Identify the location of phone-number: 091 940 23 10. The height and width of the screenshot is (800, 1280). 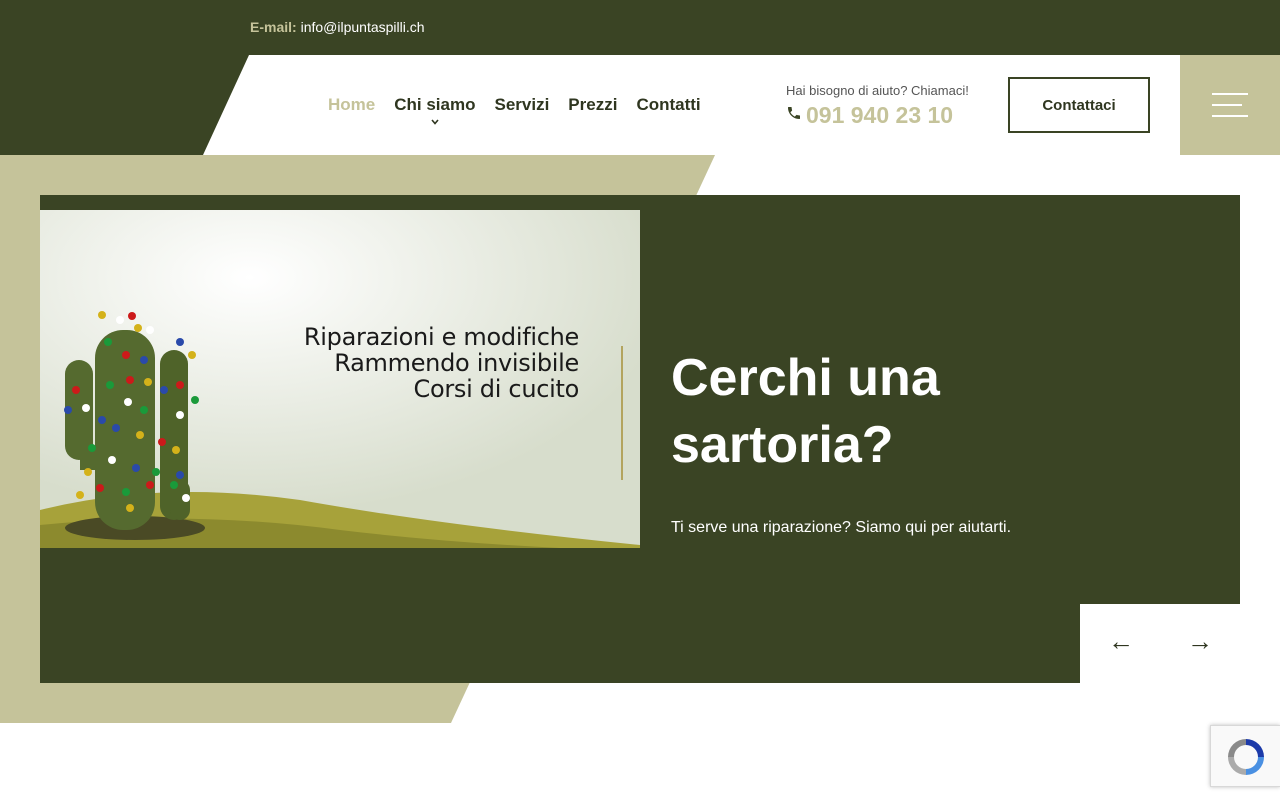
(880, 115).